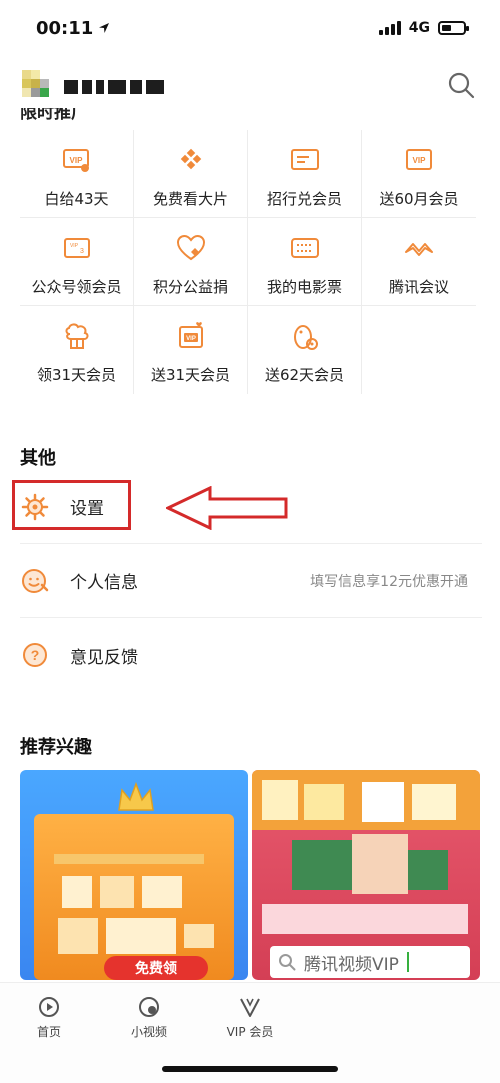 This screenshot has width=500, height=1083. What do you see at coordinates (114, 88) in the screenshot?
I see `username-pixelated` at bounding box center [114, 88].